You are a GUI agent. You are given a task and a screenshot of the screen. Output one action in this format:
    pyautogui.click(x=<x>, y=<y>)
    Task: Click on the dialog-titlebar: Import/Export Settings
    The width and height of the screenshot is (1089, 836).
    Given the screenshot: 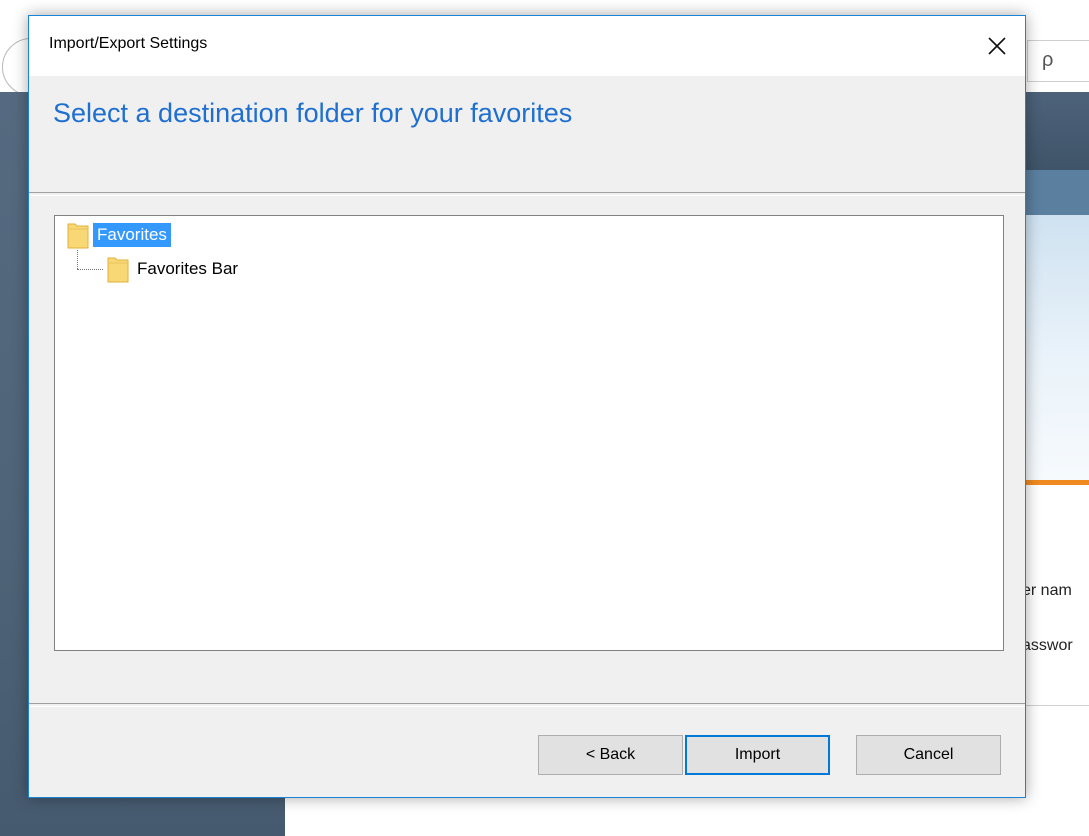 What is the action you would take?
    pyautogui.click(x=527, y=46)
    